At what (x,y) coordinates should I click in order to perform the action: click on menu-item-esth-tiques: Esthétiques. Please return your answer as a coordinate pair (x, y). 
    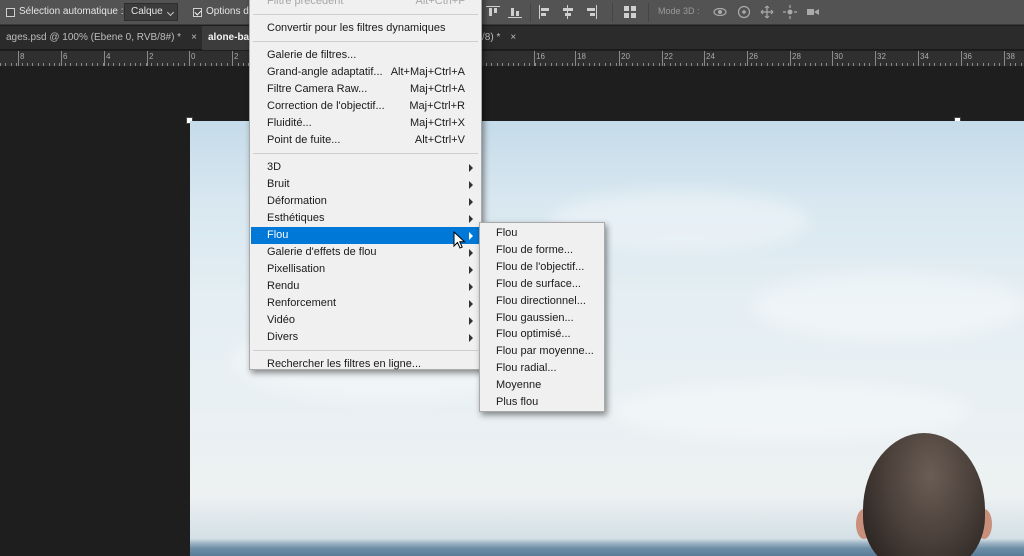
    Looking at the image, I should click on (365, 218).